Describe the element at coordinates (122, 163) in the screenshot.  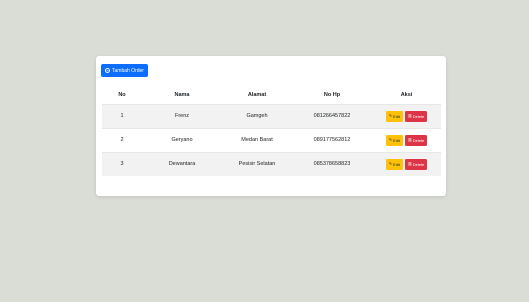
I see `cell-no: 3` at that location.